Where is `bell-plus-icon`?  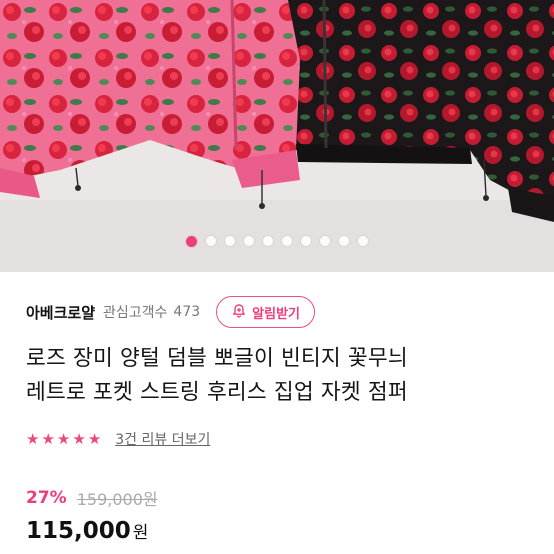
bell-plus-icon is located at coordinates (239, 312).